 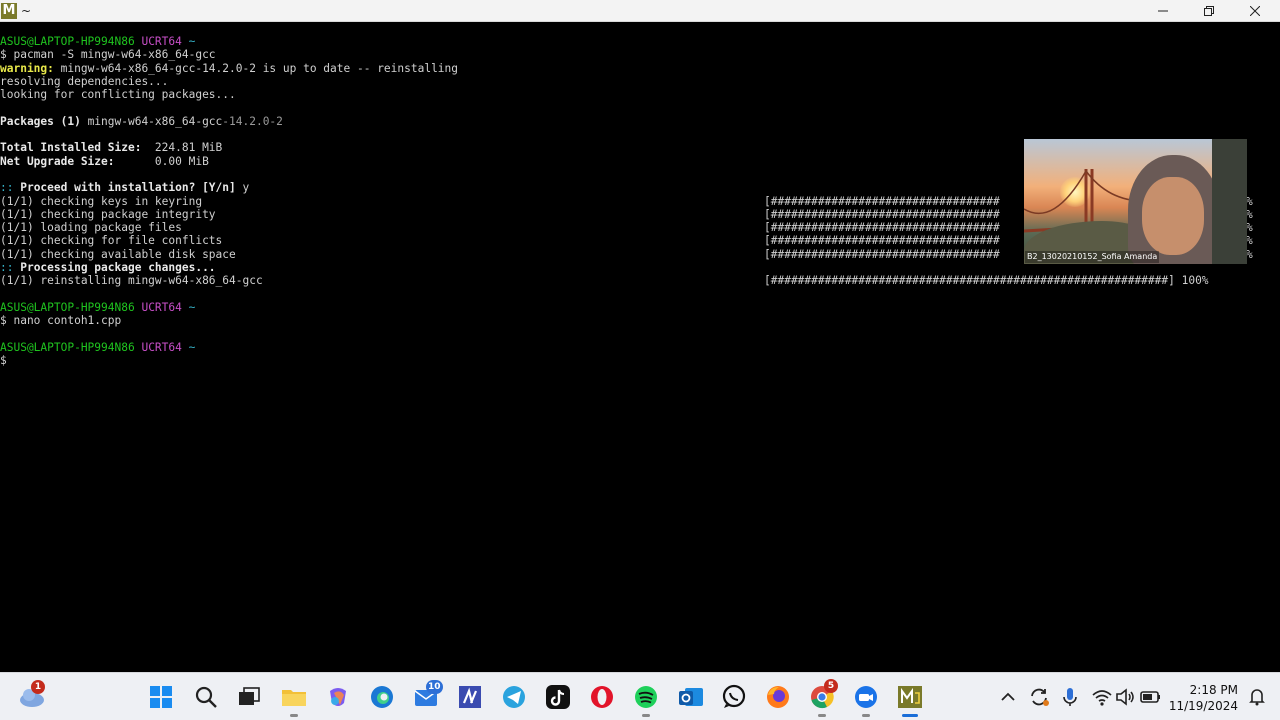 I want to click on opera-button, so click(x=602, y=697).